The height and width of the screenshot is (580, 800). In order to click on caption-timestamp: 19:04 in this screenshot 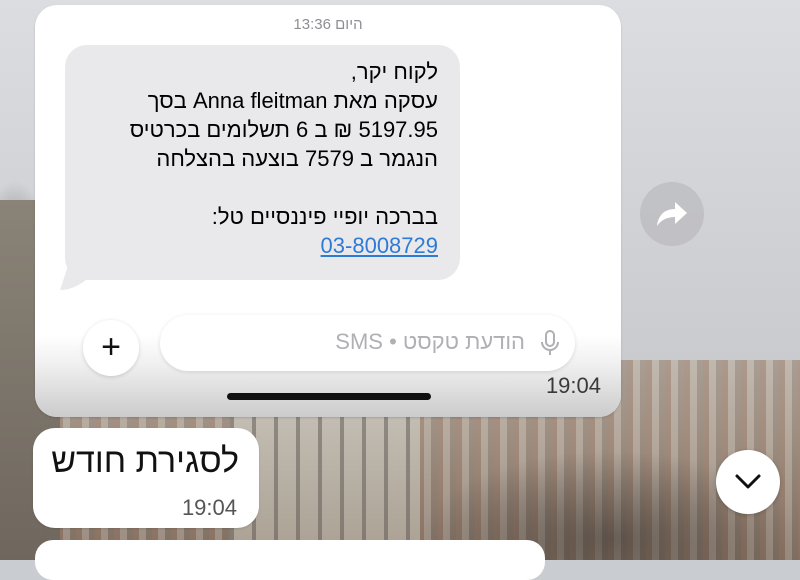, I will do `click(209, 507)`.